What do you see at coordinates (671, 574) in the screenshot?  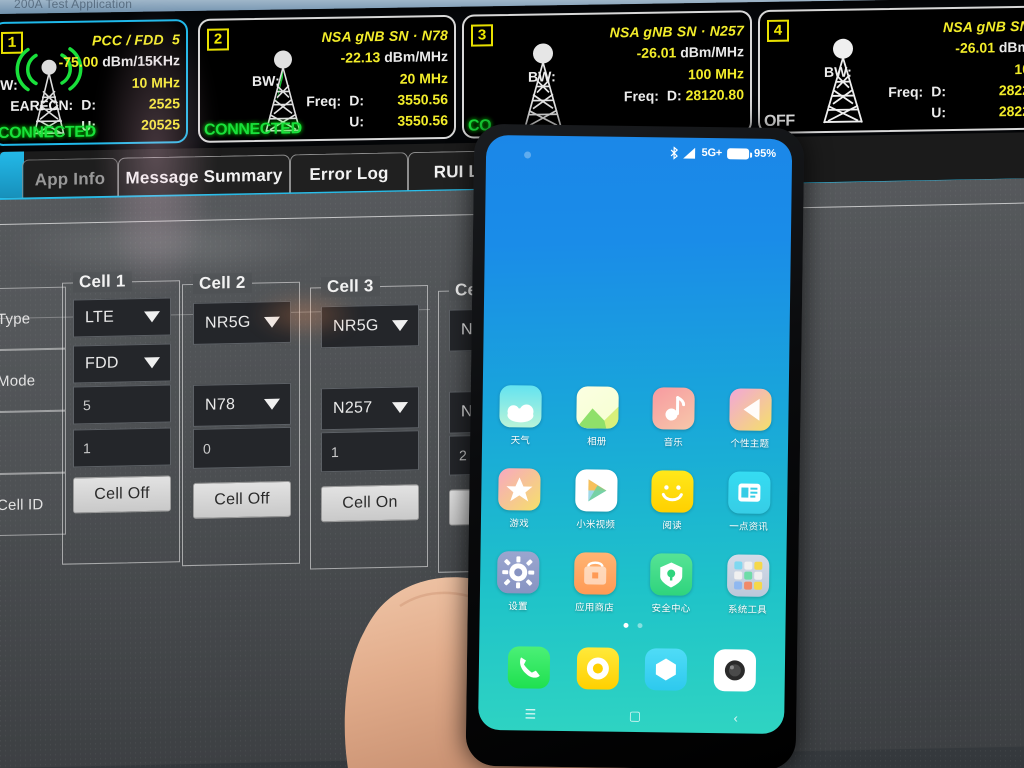 I see `security-shield-icon` at bounding box center [671, 574].